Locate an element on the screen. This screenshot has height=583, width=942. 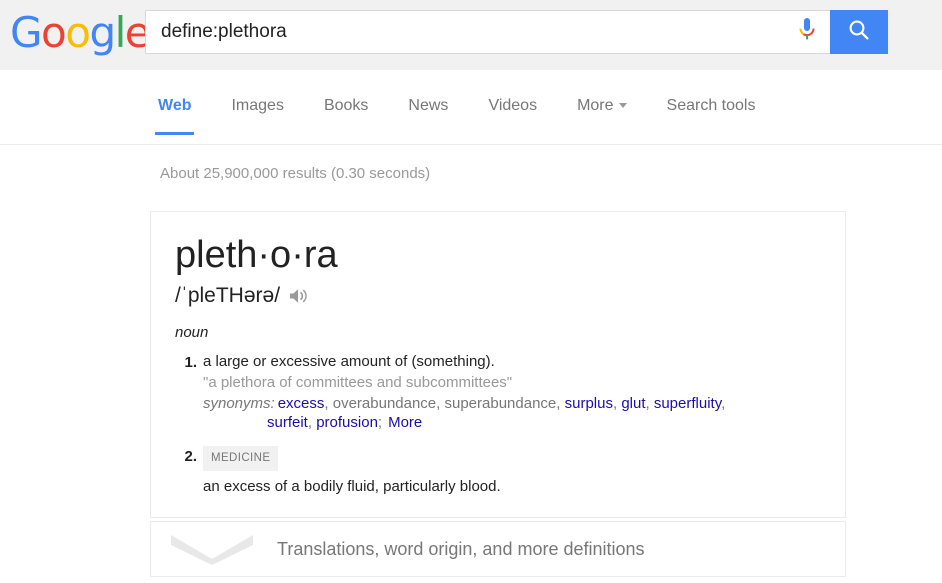
synonyms-line-2-wrap: surfeit, profusion; More is located at coordinates (514, 422).